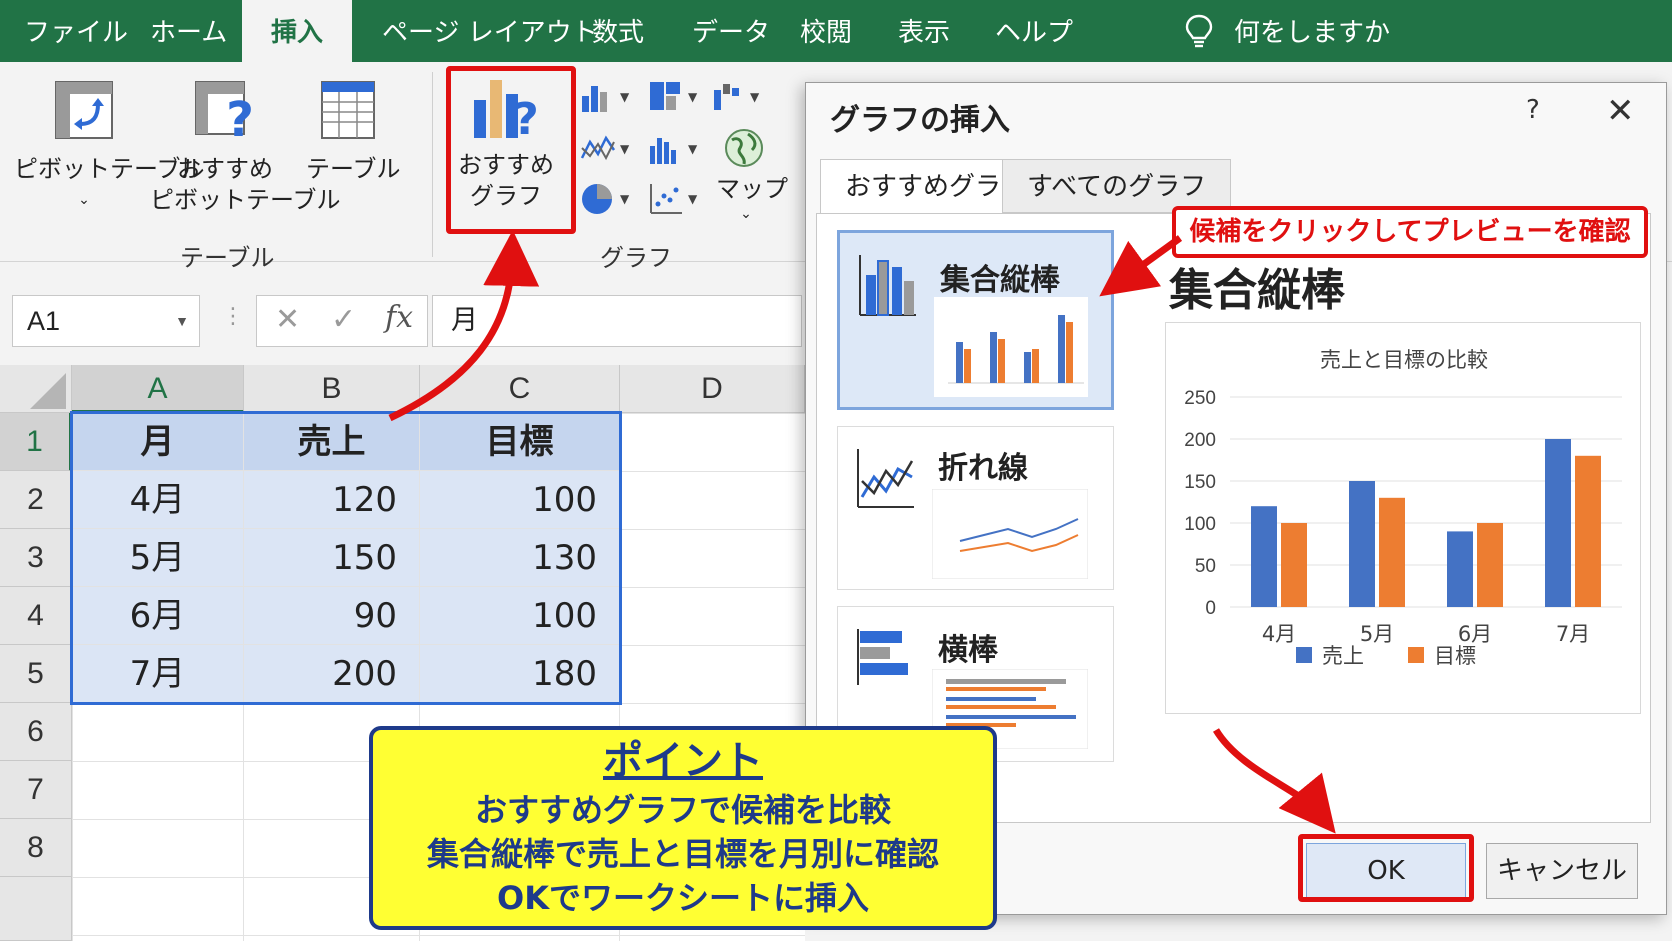  What do you see at coordinates (1377, 634) in the screenshot?
I see `x-tick-label: 5月` at bounding box center [1377, 634].